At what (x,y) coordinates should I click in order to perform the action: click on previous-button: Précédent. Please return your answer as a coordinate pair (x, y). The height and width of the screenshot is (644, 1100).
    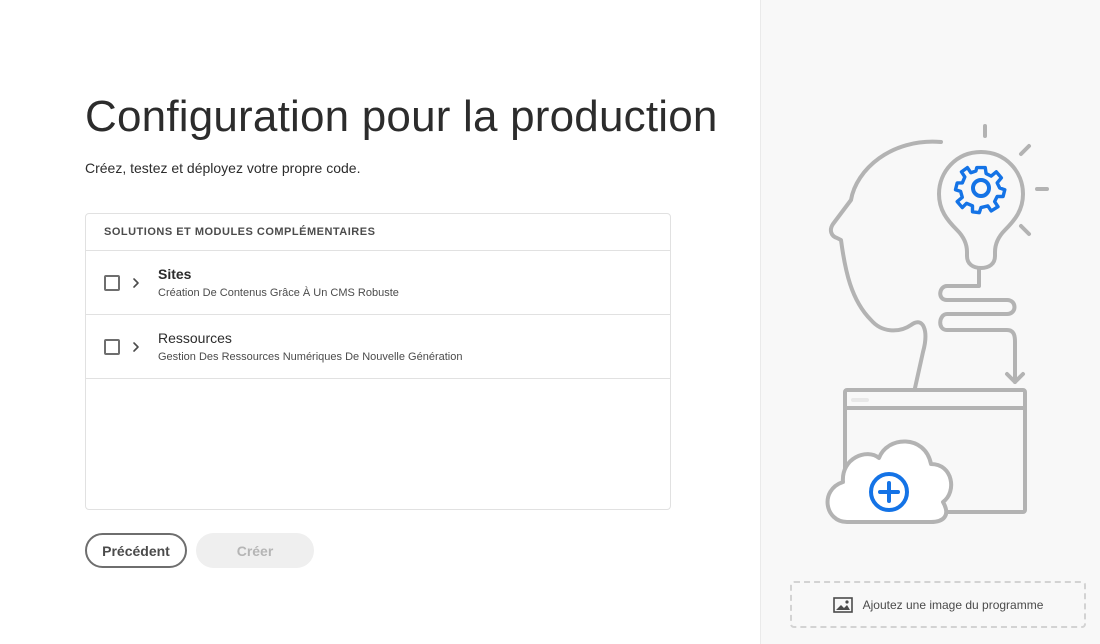
    Looking at the image, I should click on (136, 550).